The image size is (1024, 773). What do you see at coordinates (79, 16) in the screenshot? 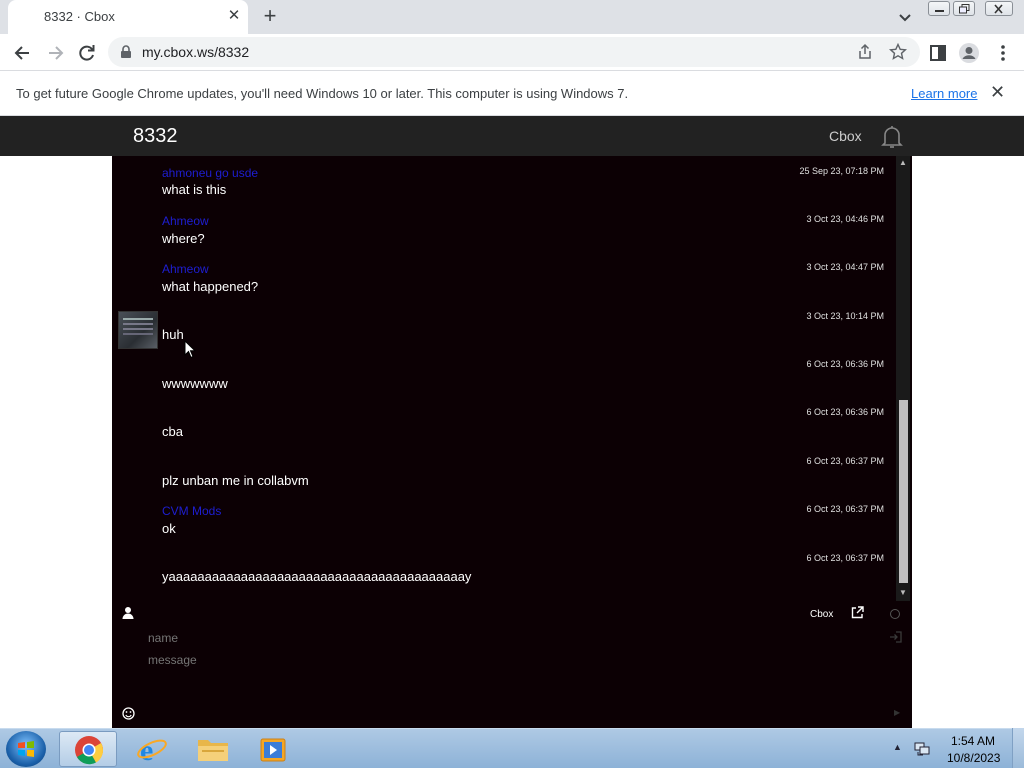
I see `tab-title: 8332 · Cbox` at bounding box center [79, 16].